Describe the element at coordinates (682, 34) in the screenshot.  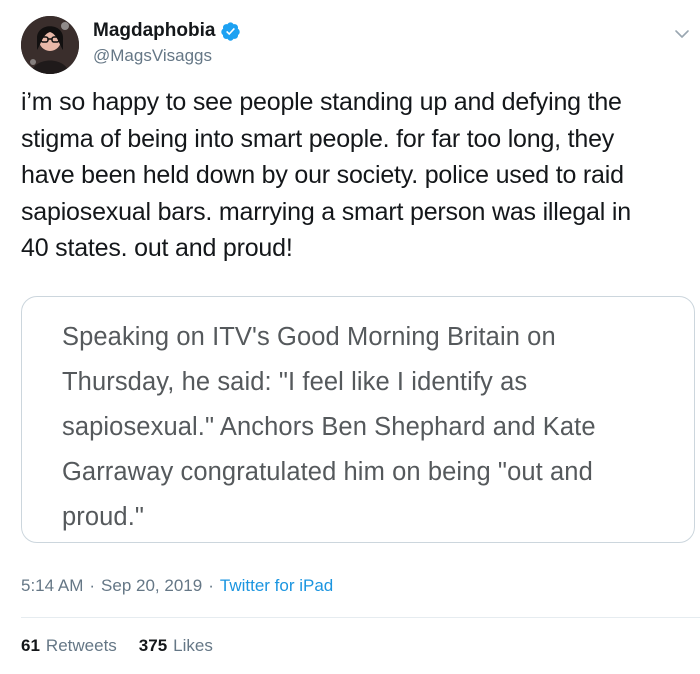
I see `chevron-down-icon` at that location.